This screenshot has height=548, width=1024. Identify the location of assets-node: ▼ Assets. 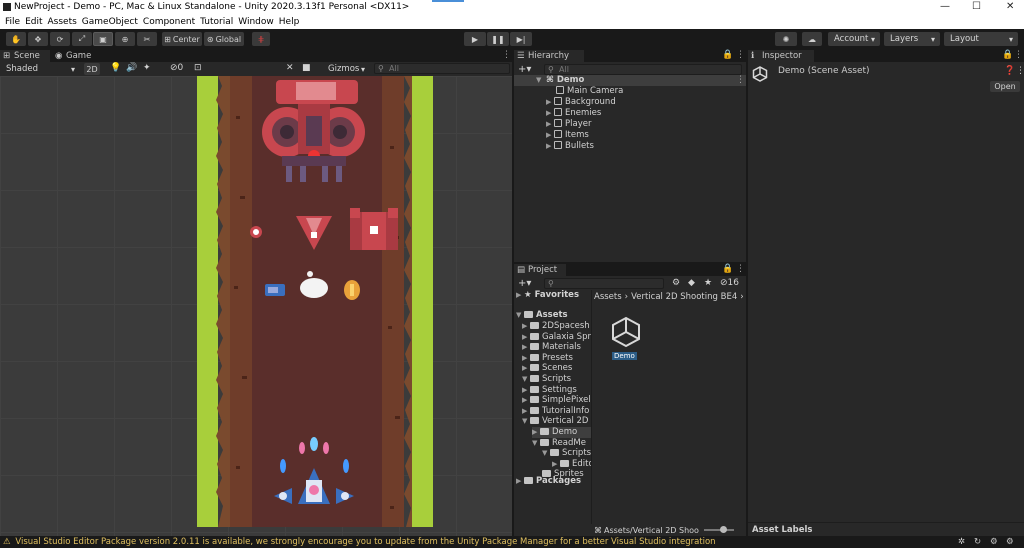
(542, 315).